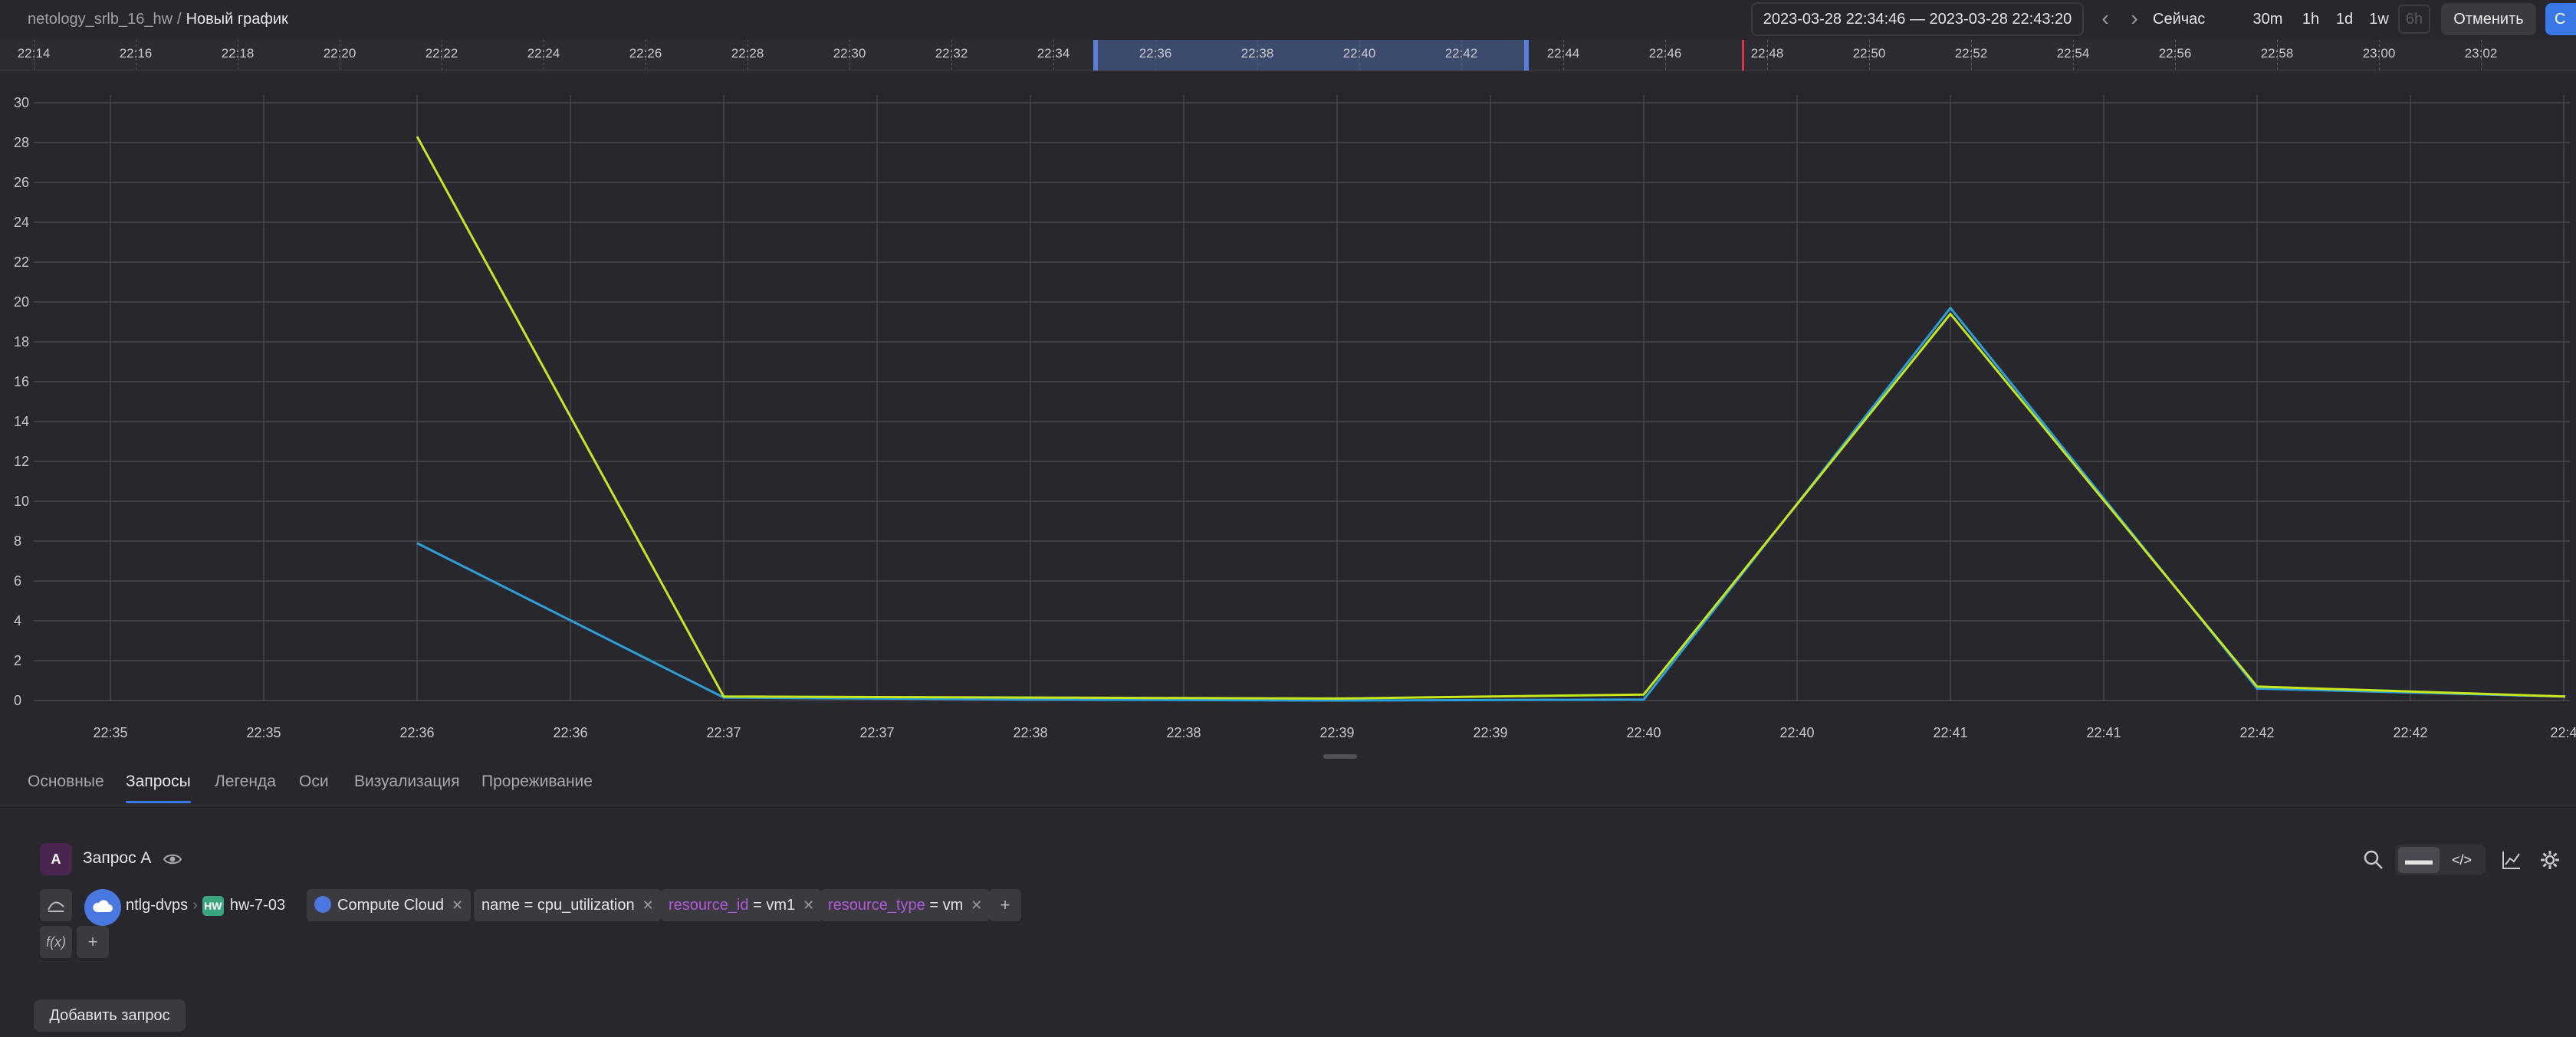  What do you see at coordinates (2461, 860) in the screenshot?
I see `code-editor-icon: </>` at bounding box center [2461, 860].